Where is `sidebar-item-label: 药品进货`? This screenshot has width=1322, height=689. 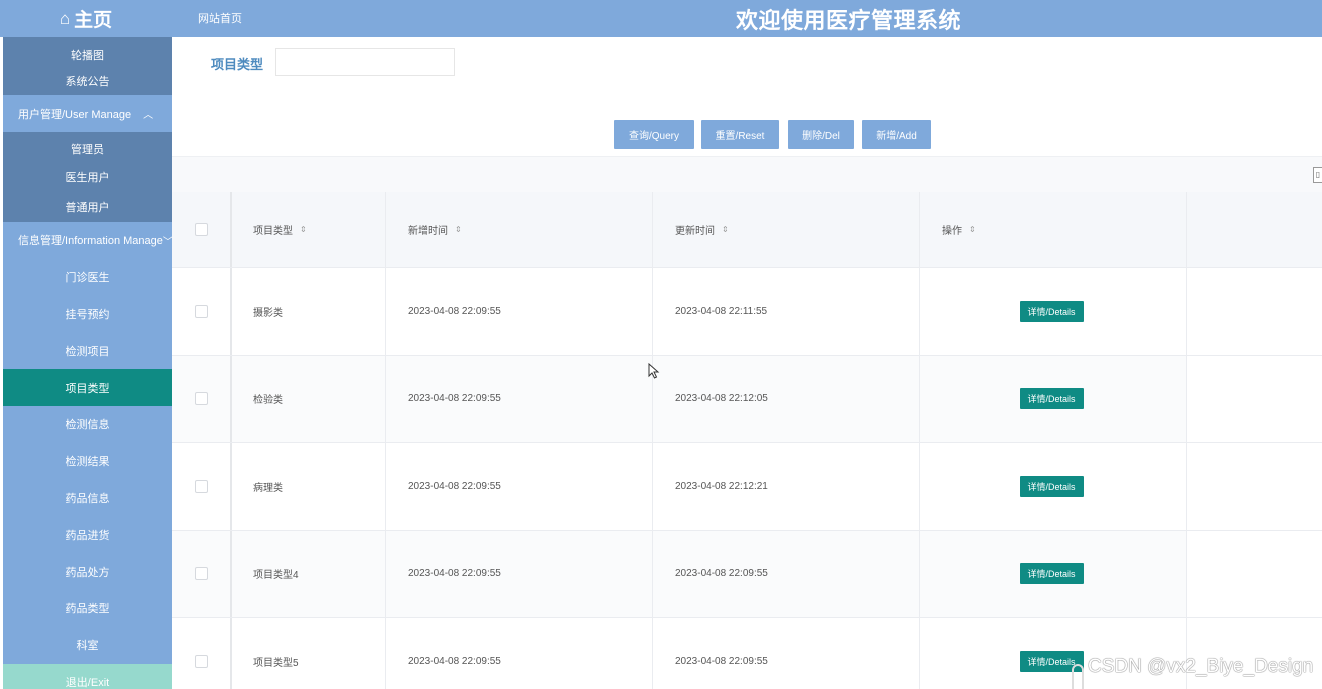 sidebar-item-label: 药品进货 is located at coordinates (87, 535).